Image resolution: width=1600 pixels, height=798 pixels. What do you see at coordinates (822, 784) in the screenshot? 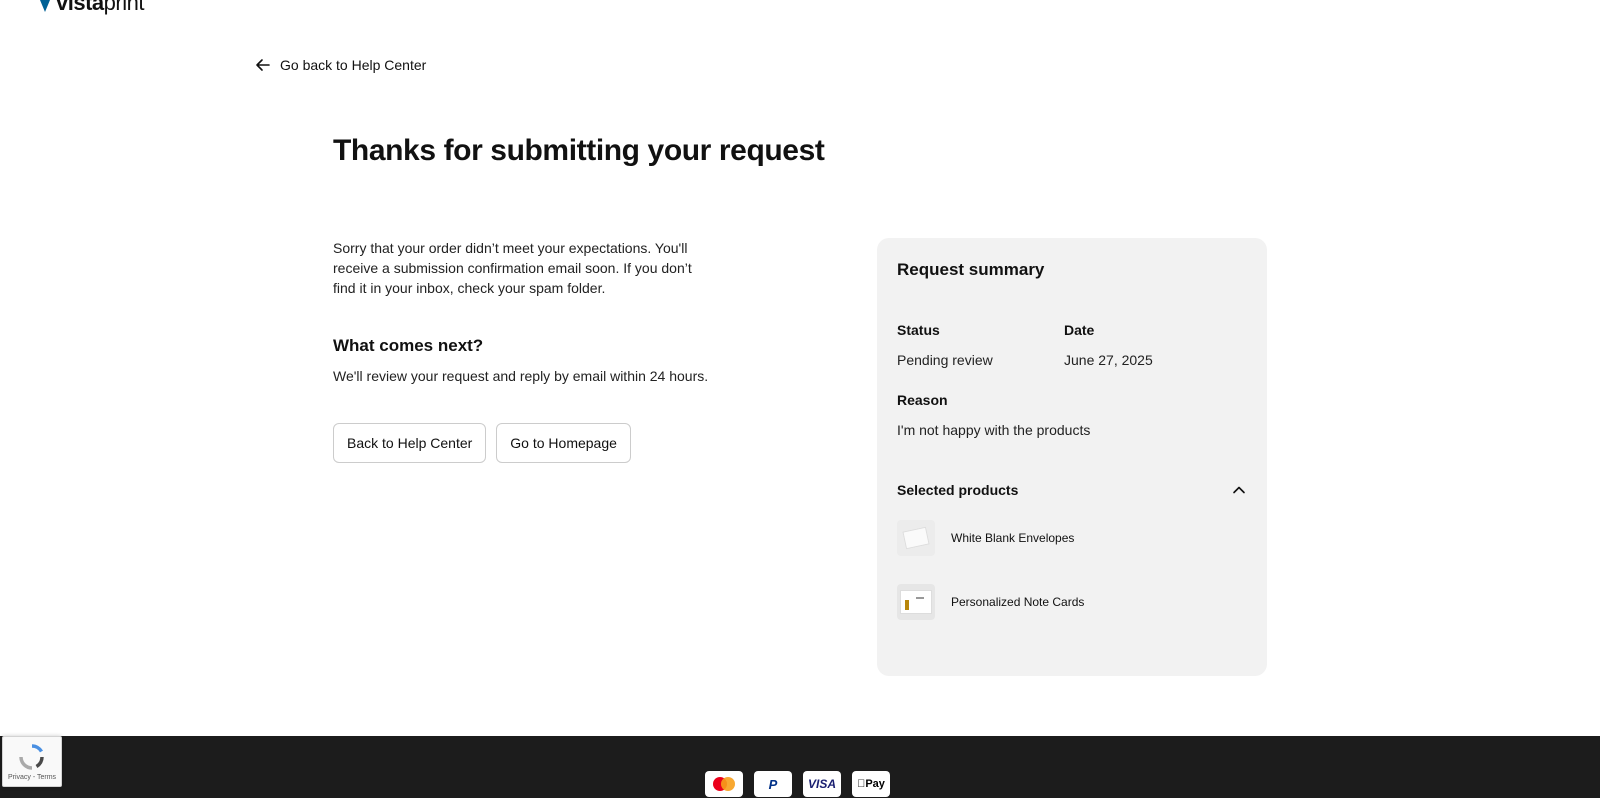
I see `visa-icon: VISA` at bounding box center [822, 784].